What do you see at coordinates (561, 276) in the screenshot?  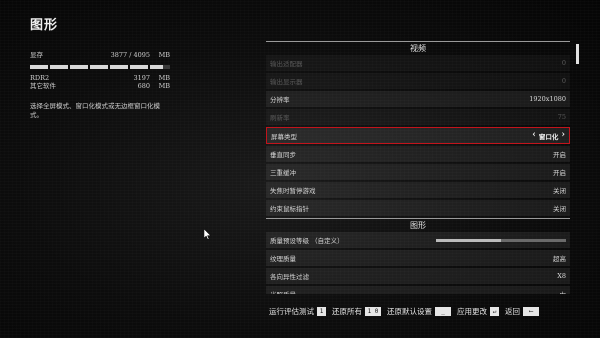 I see `setting-value: X8` at bounding box center [561, 276].